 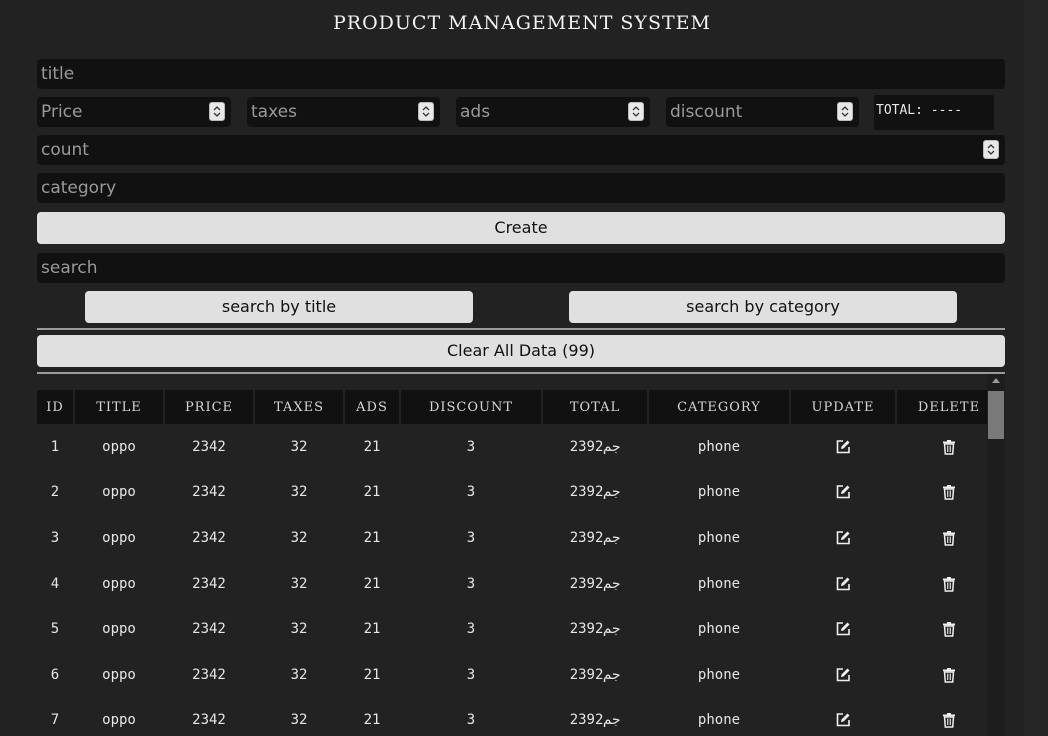 I want to click on header-total: TOTAL, so click(x=595, y=407).